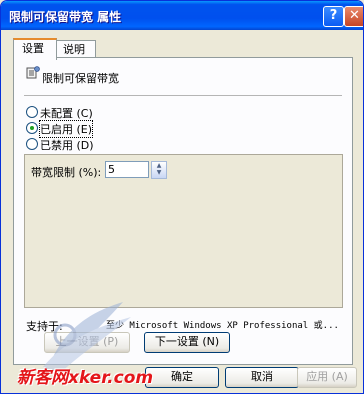 This screenshot has width=364, height=394. I want to click on close-button: ✕, so click(353, 16).